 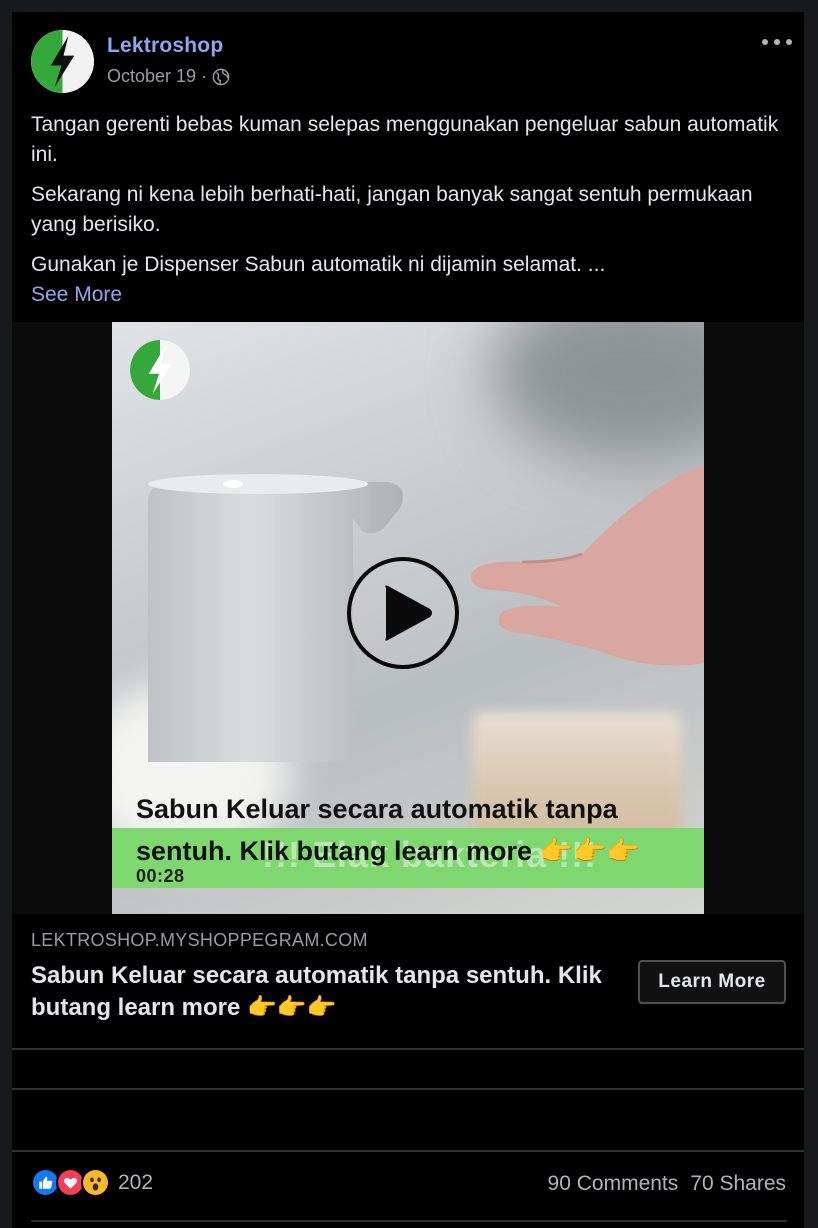 What do you see at coordinates (598, 392) in the screenshot?
I see `video-background` at bounding box center [598, 392].